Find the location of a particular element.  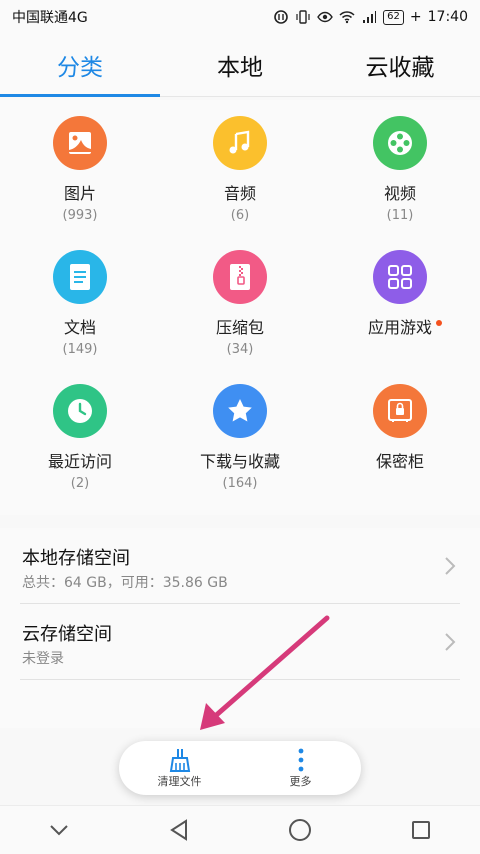

more-vertical-icon is located at coordinates (301, 760).